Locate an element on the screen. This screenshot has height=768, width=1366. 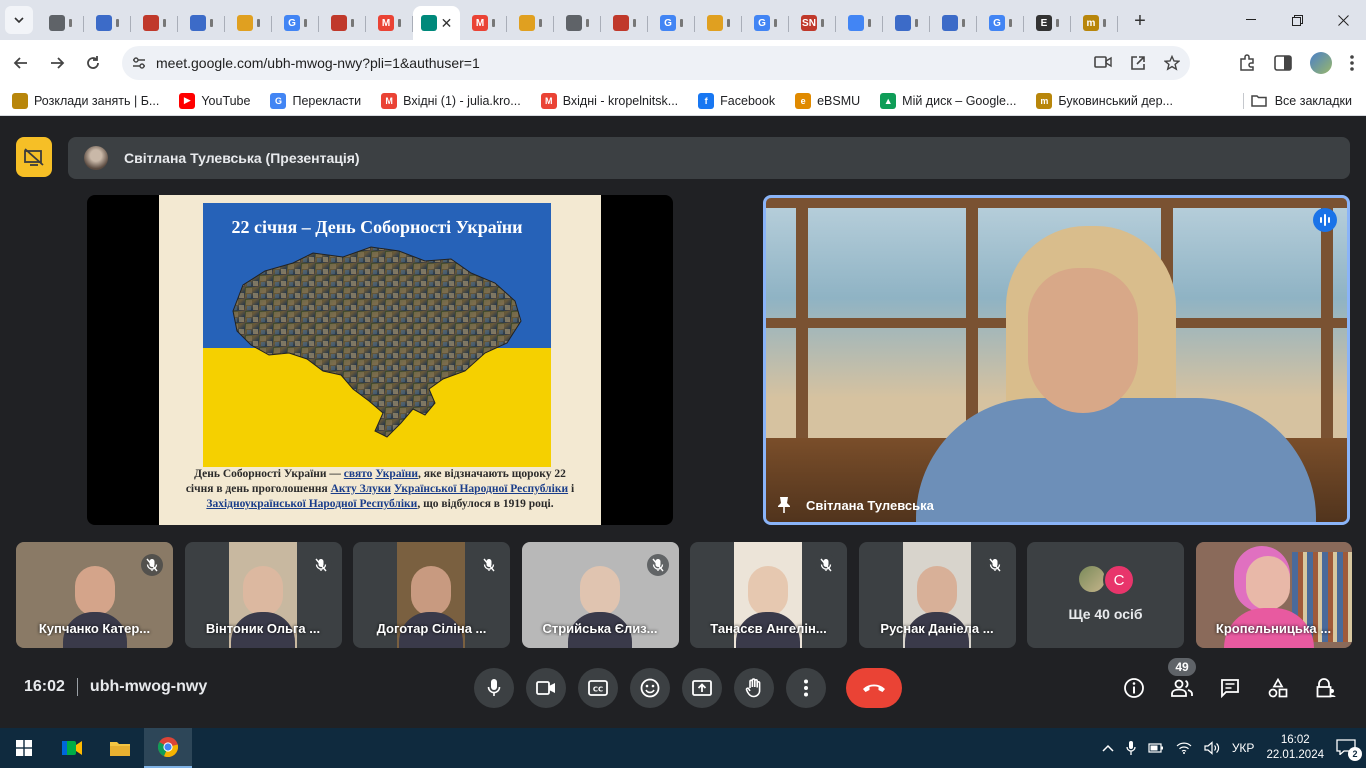
bookmark-item: e eBSMU is located at coordinates (827, 100).